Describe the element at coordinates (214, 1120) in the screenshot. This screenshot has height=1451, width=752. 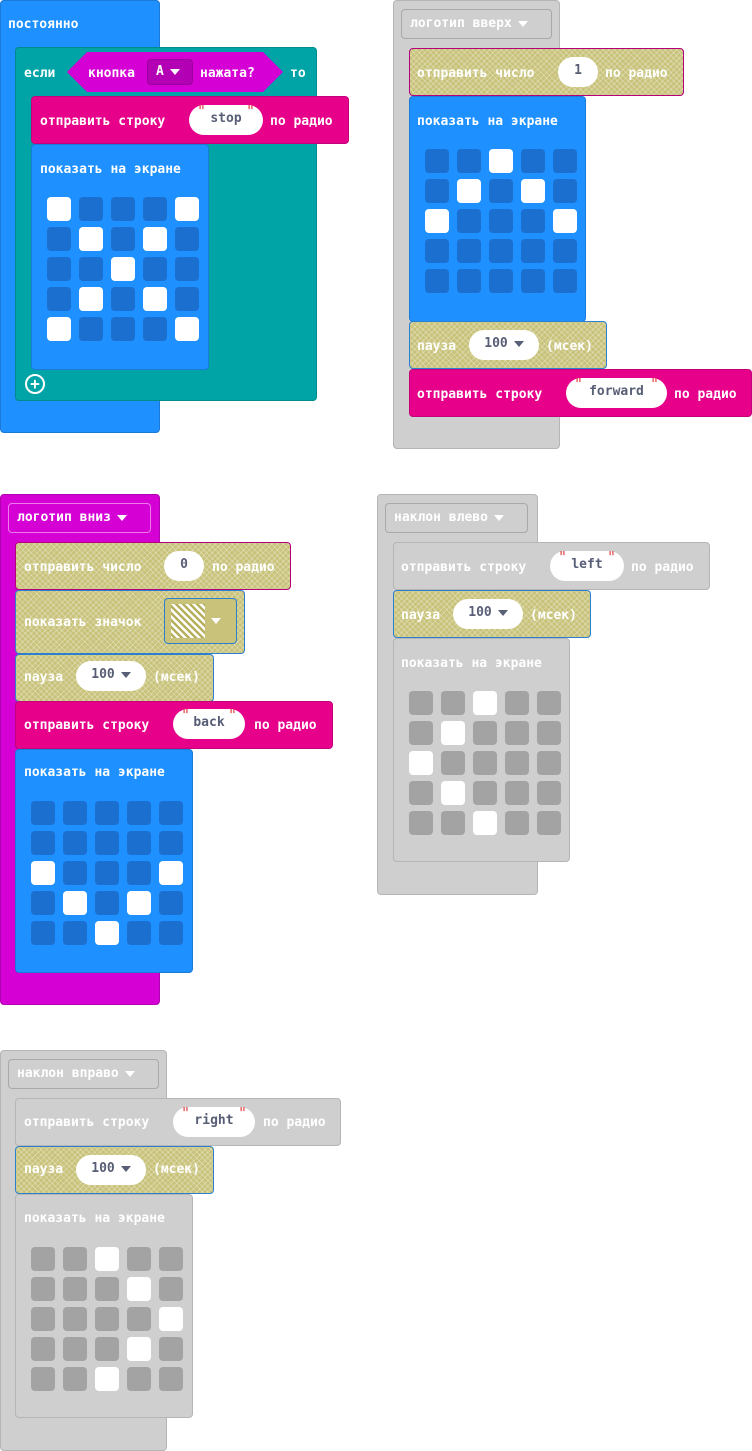
I see `string-input: " right "` at that location.